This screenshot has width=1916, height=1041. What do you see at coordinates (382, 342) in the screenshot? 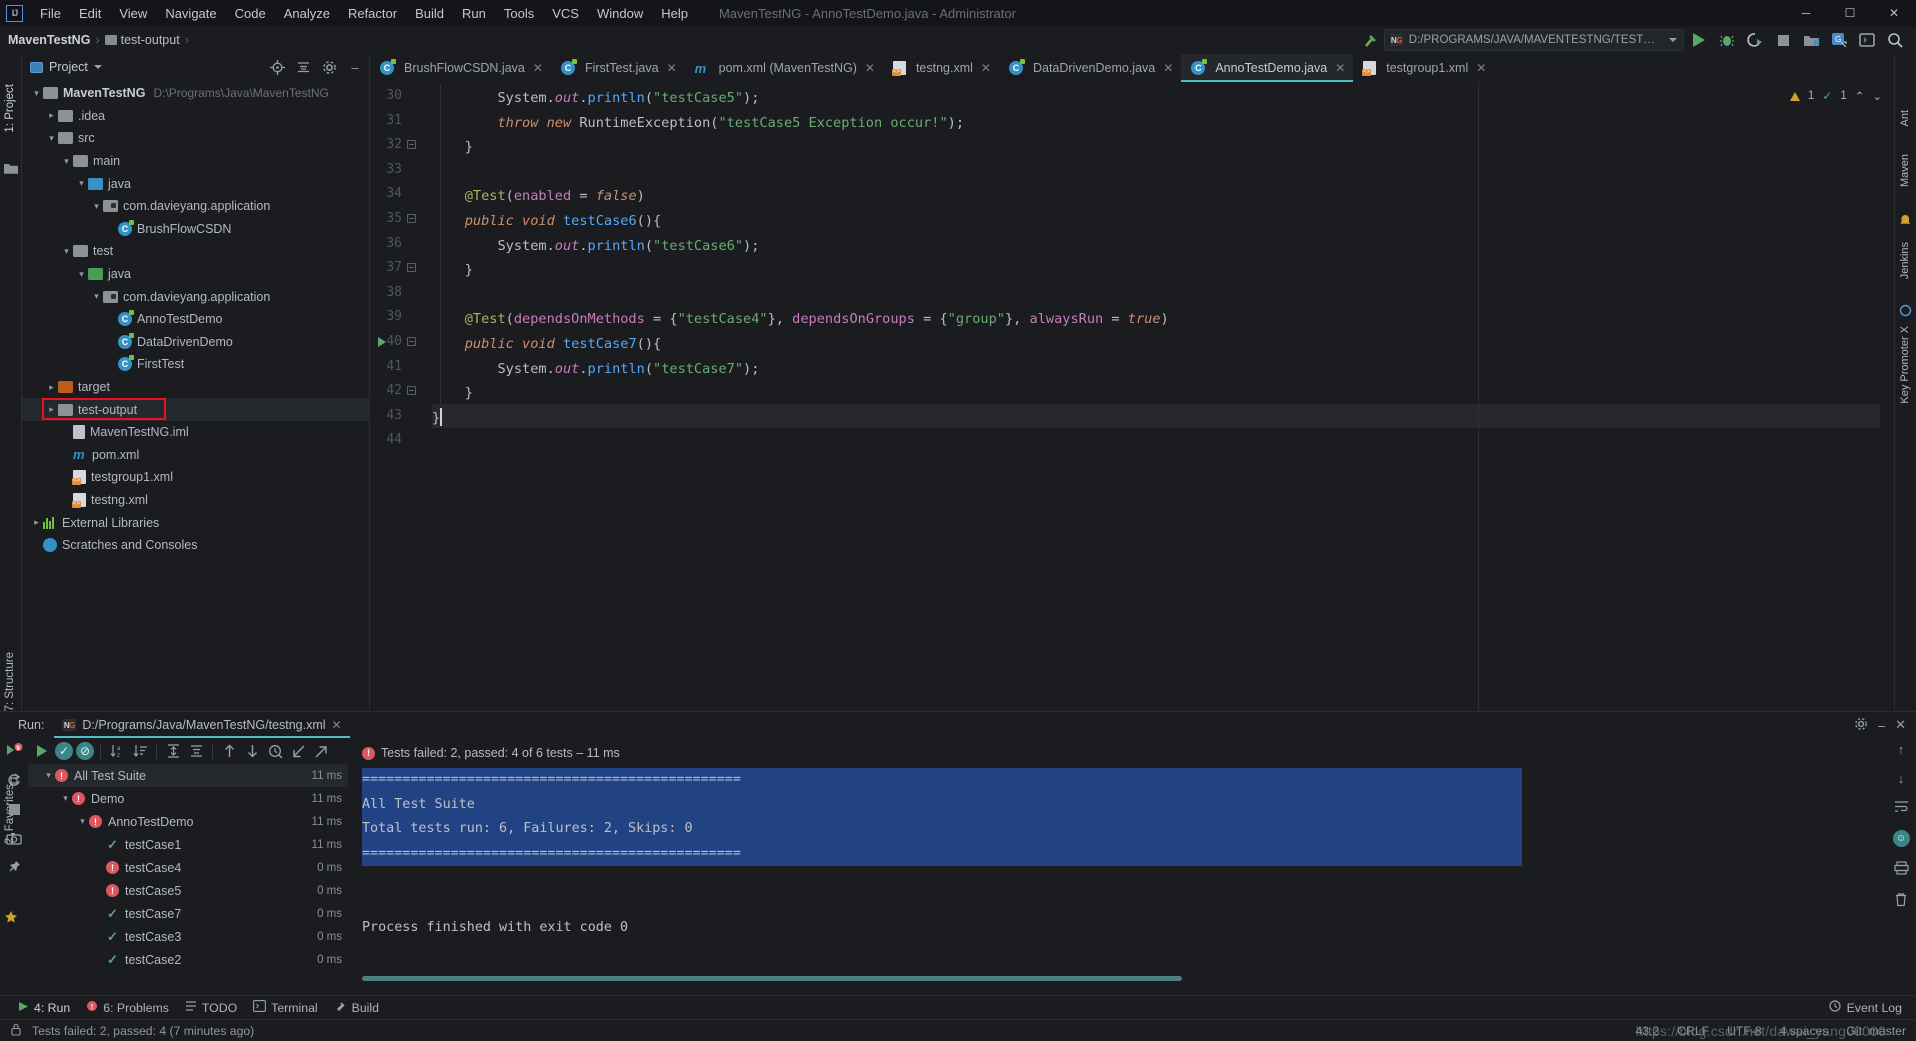
I see `run-test-gutter-icon` at bounding box center [382, 342].